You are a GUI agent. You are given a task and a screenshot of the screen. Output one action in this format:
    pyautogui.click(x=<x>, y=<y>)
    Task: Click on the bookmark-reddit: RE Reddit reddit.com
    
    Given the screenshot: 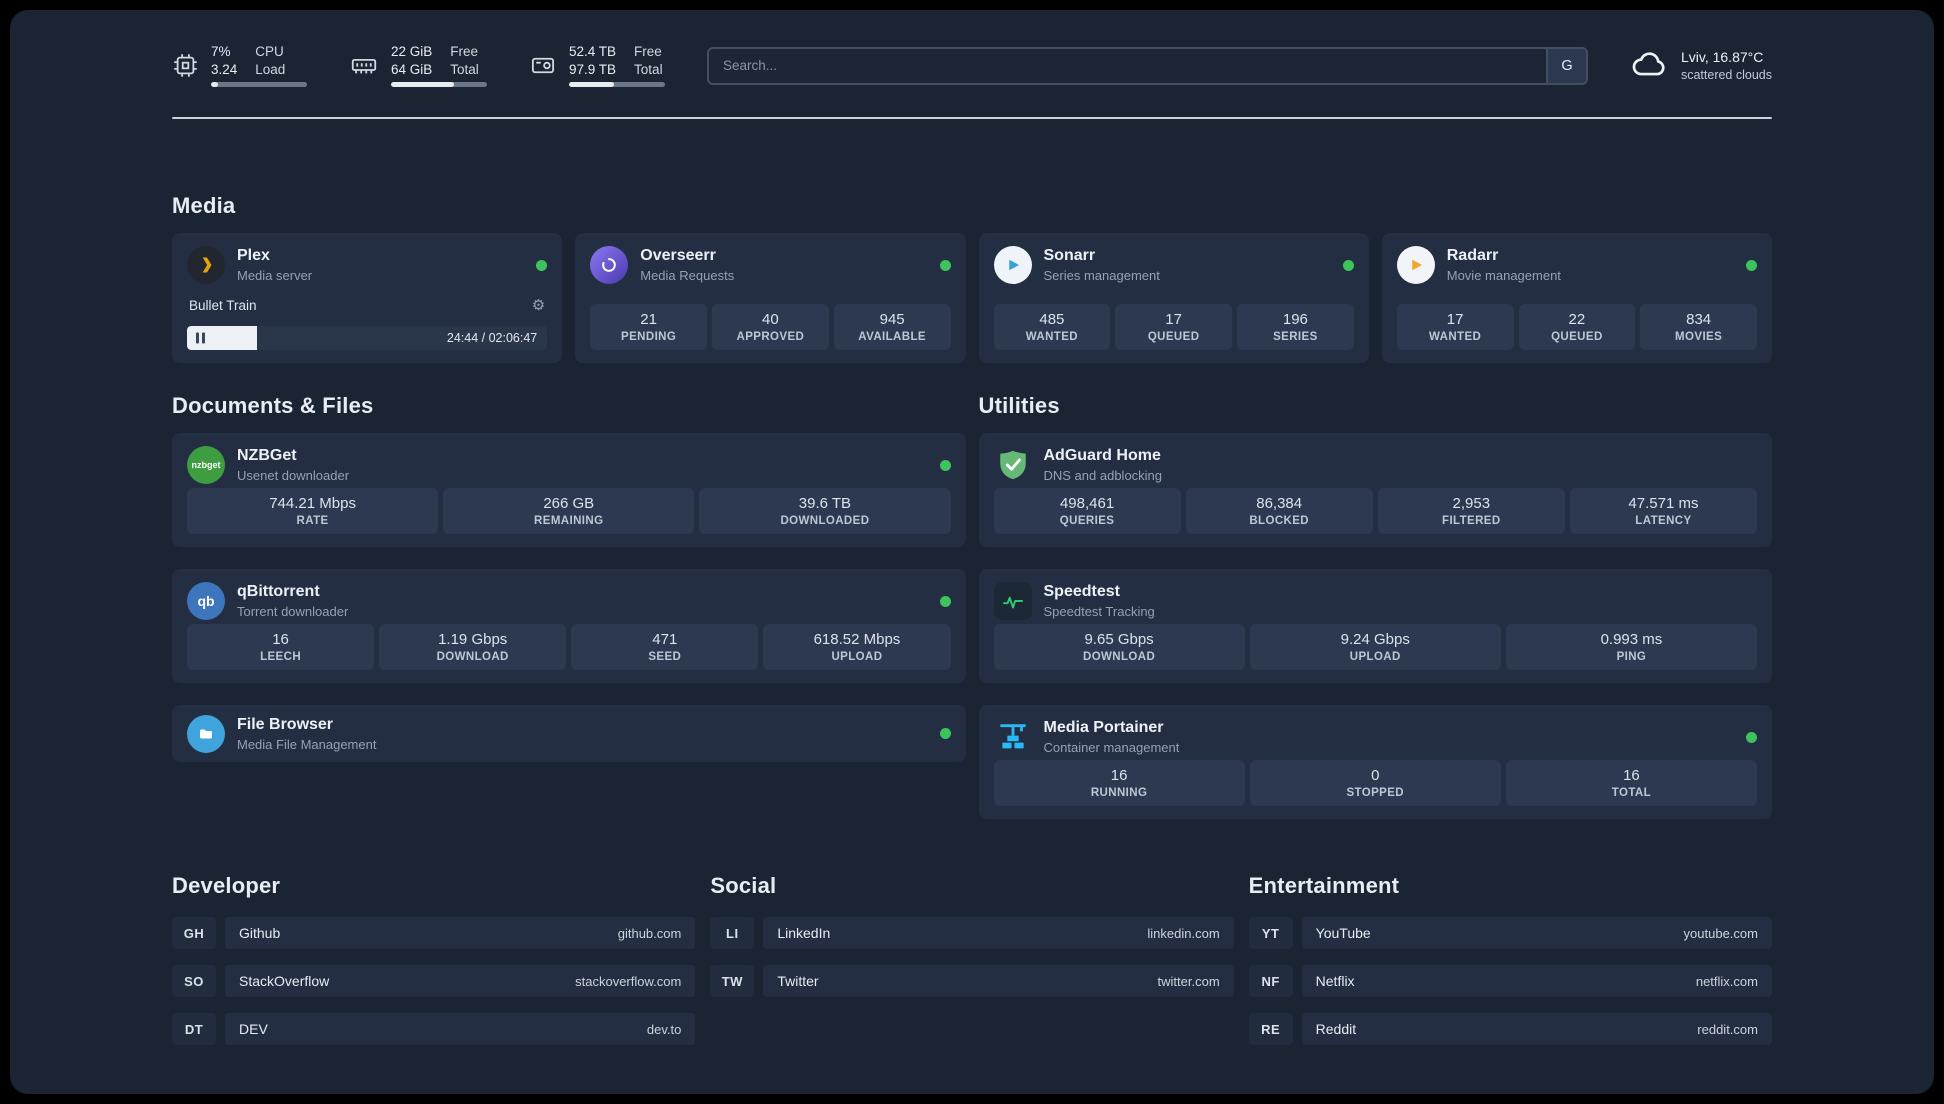 What is the action you would take?
    pyautogui.click(x=1510, y=1029)
    